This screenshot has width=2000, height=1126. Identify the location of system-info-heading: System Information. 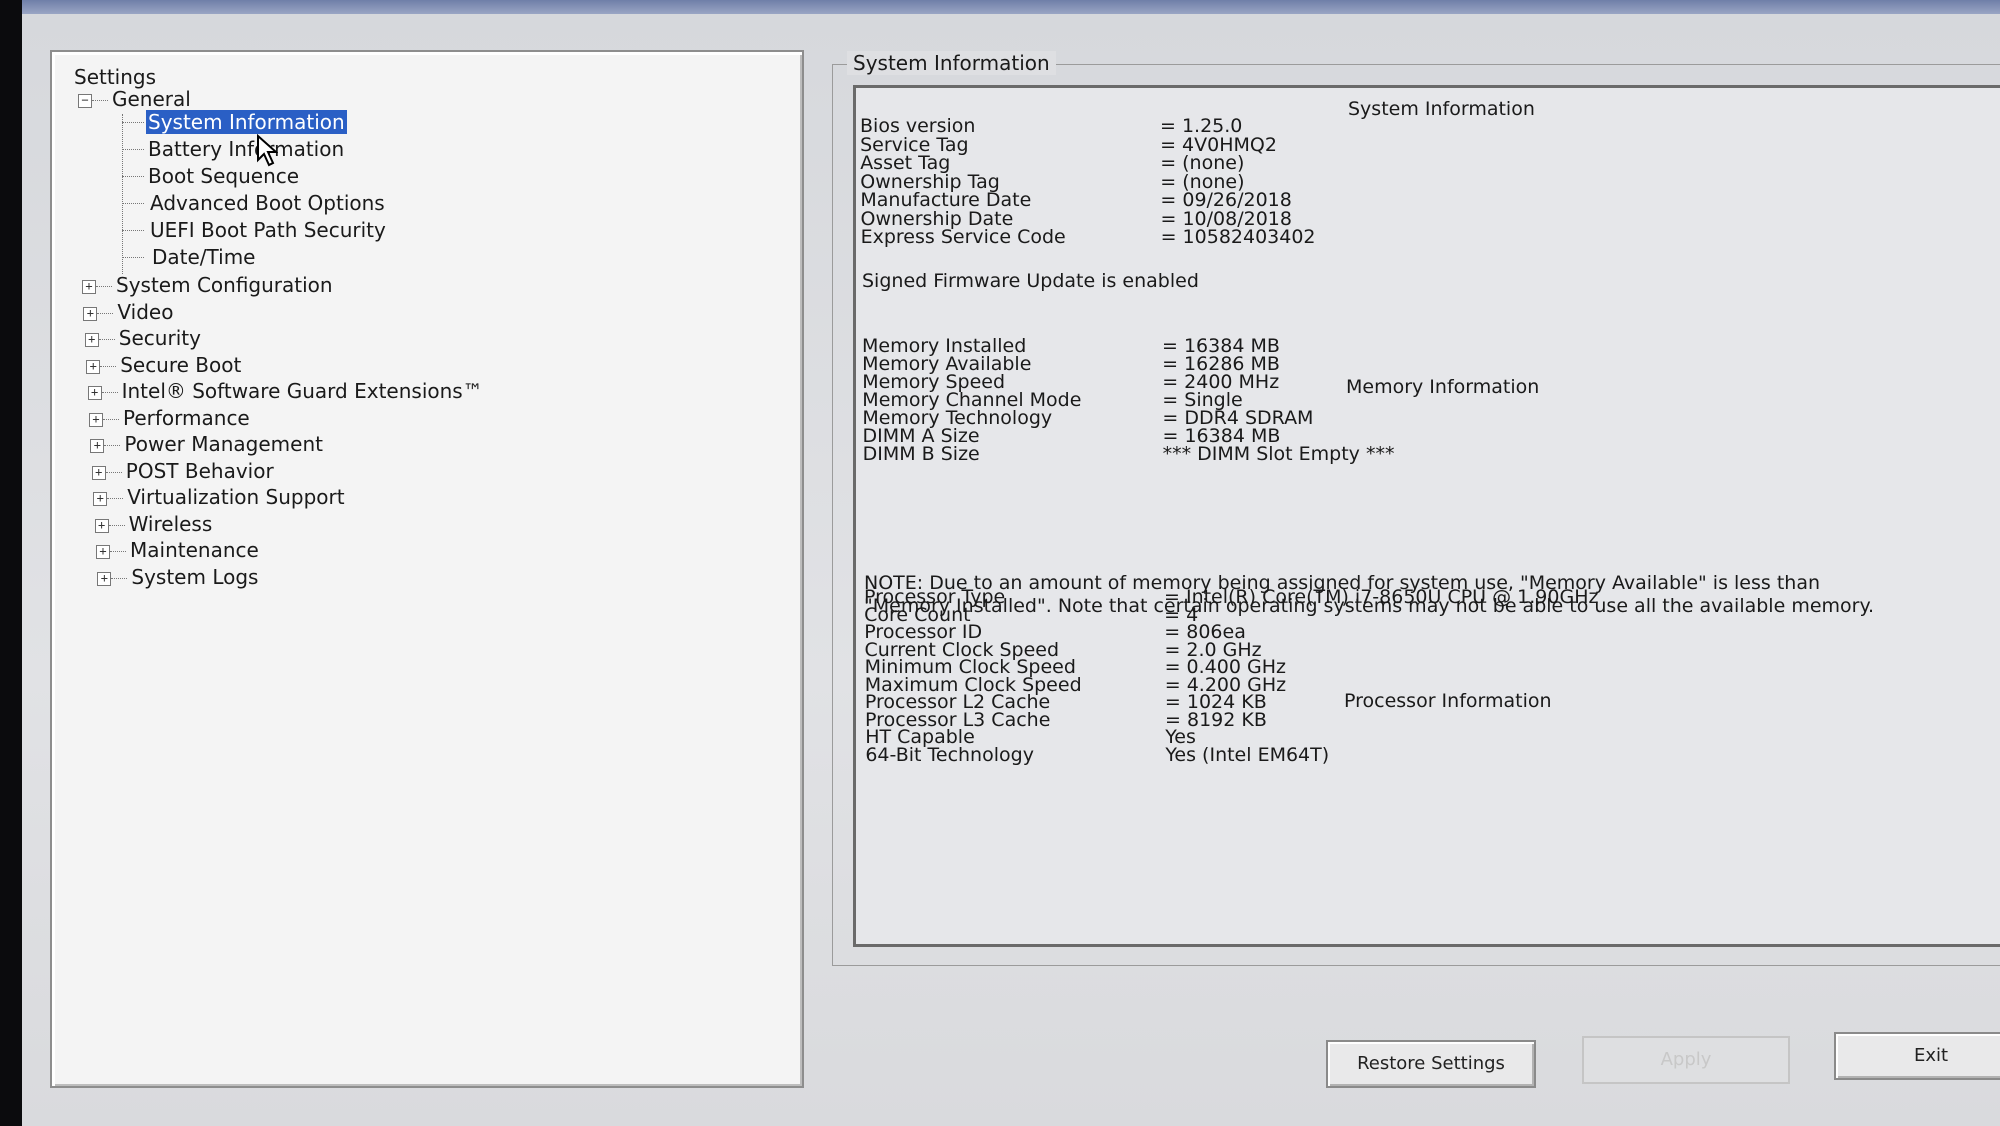
(1441, 109).